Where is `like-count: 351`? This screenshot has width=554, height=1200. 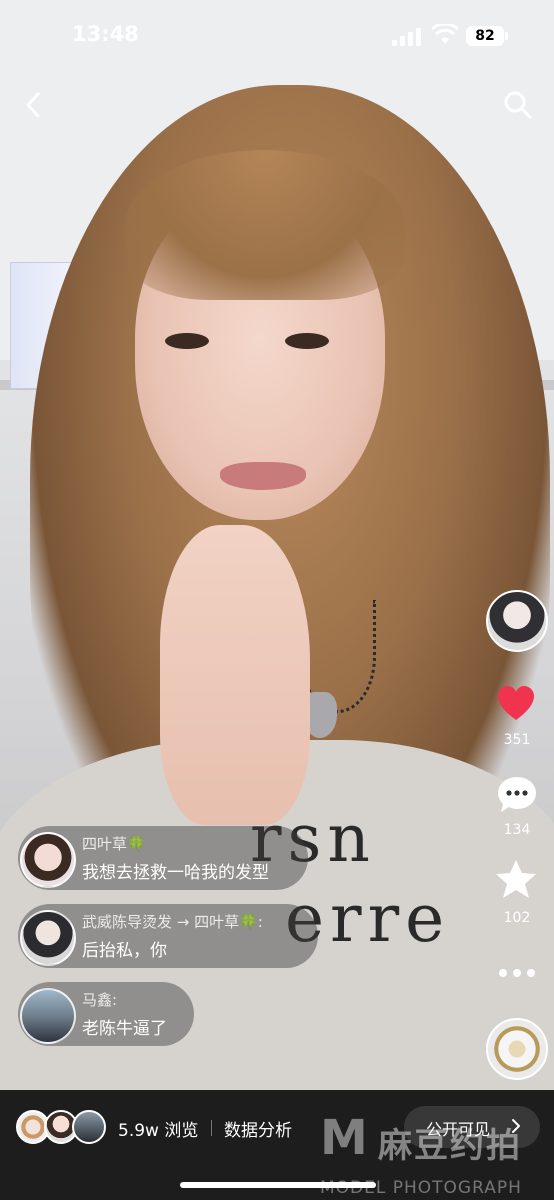 like-count: 351 is located at coordinates (517, 740).